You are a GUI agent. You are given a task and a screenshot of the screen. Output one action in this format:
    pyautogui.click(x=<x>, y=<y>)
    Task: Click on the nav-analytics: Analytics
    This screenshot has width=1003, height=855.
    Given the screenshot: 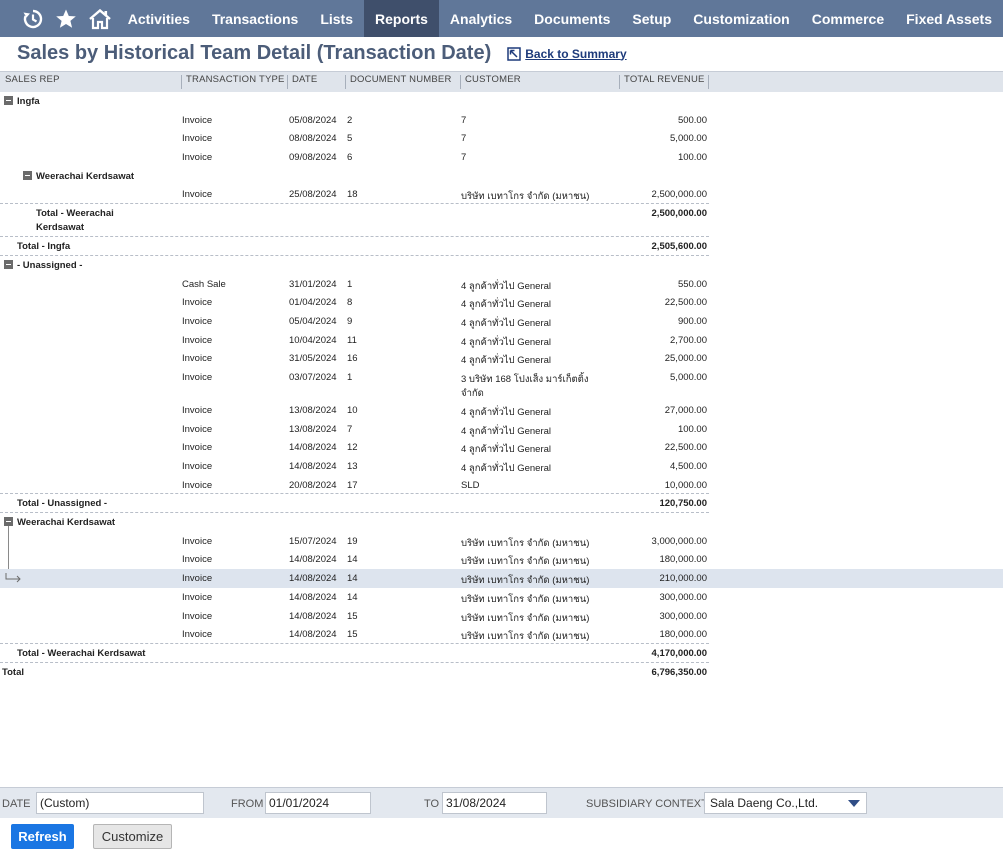 What is the action you would take?
    pyautogui.click(x=481, y=18)
    